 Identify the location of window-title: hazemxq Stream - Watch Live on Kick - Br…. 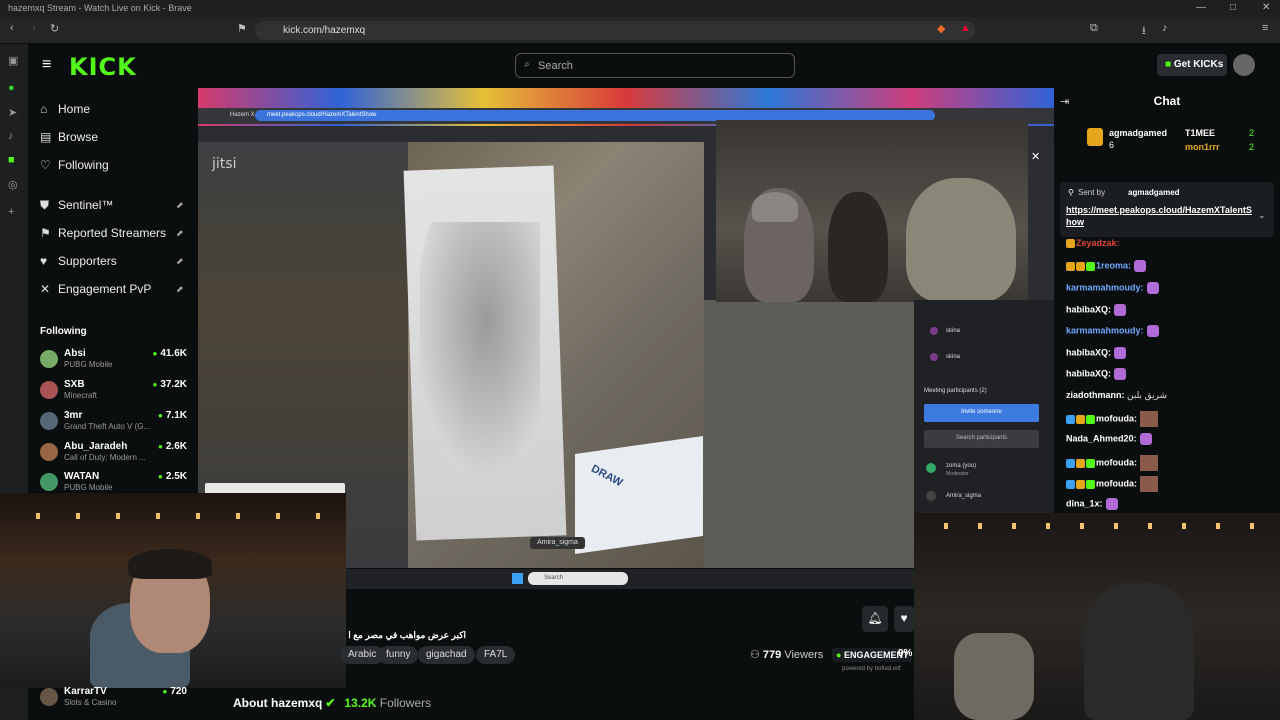
(100, 8).